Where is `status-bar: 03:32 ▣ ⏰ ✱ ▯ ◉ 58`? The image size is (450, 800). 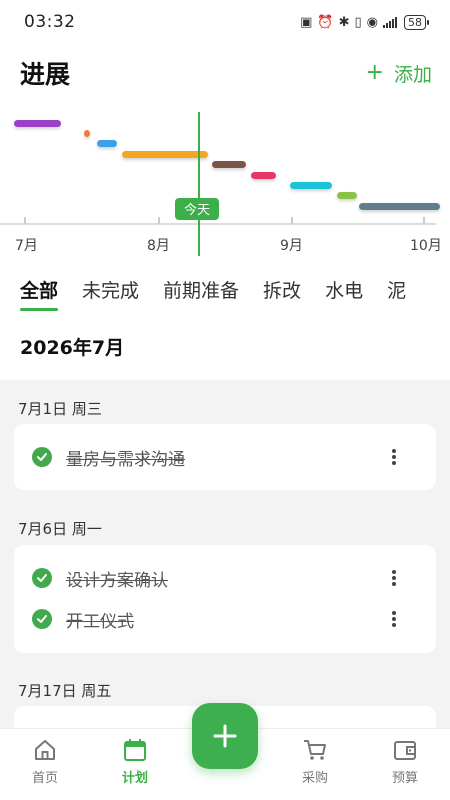
status-bar: 03:32 ▣ ⏰ ✱ ▯ ◉ 58 is located at coordinates (225, 22).